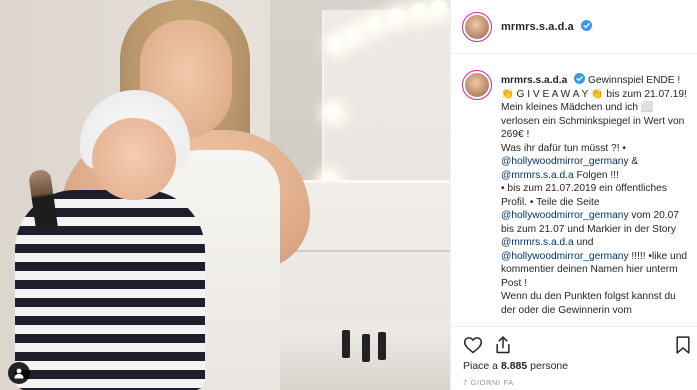 The height and width of the screenshot is (390, 697). What do you see at coordinates (635, 161) in the screenshot?
I see `caption-text-fragment: &` at bounding box center [635, 161].